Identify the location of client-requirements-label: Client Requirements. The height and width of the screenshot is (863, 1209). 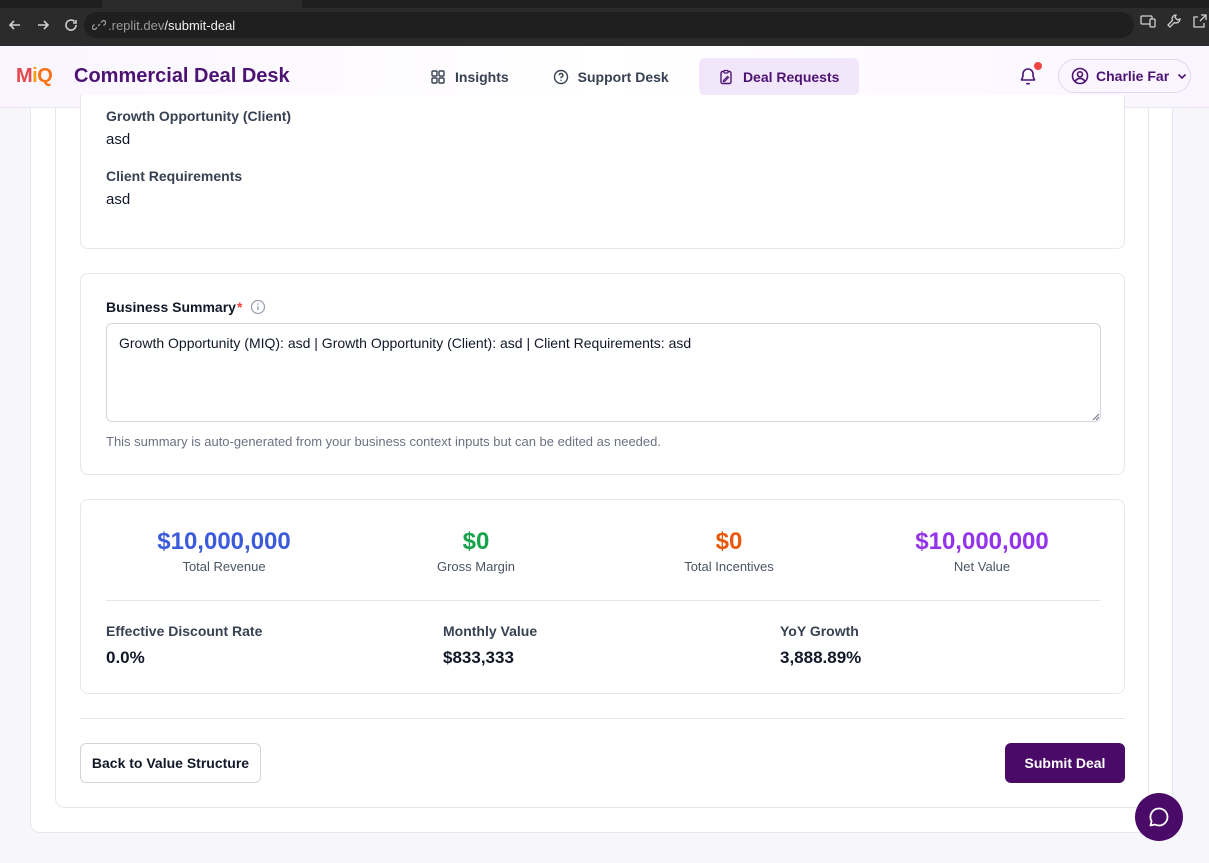
(174, 176).